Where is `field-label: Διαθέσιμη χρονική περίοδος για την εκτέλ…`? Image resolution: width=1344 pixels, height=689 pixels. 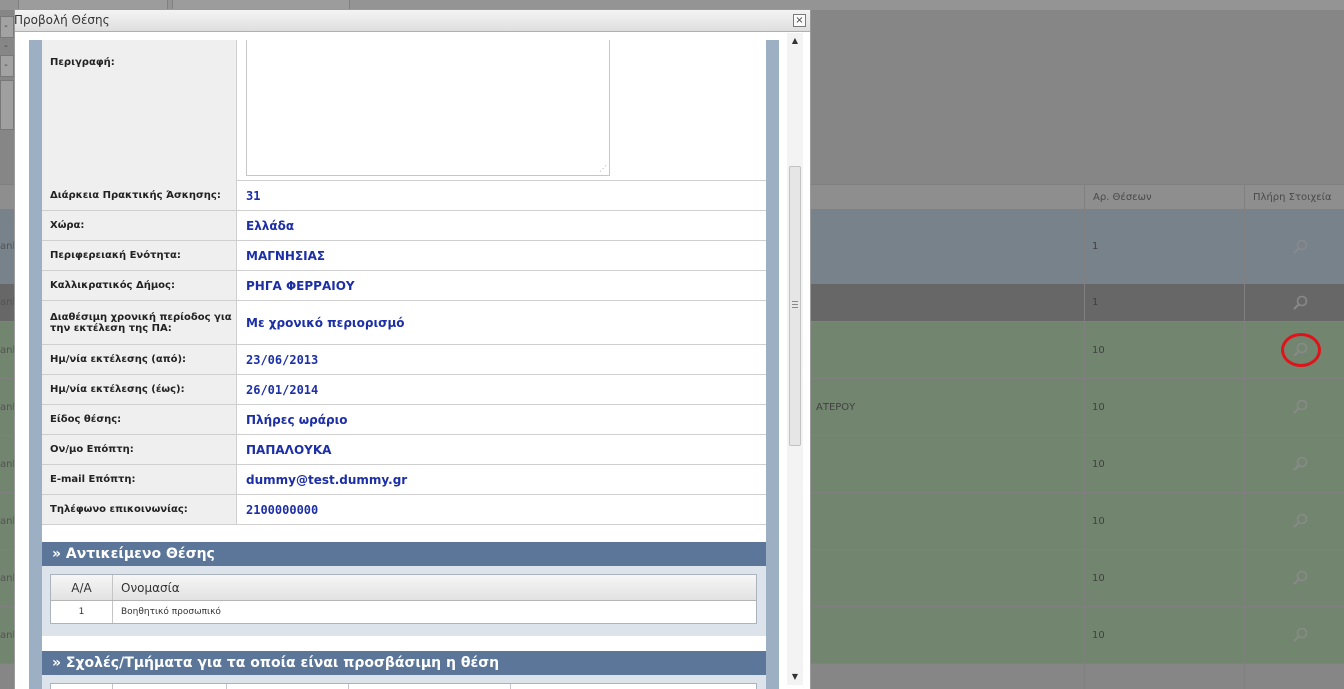 field-label: Διαθέσιμη χρονική περίοδος για την εκτέλ… is located at coordinates (139, 322).